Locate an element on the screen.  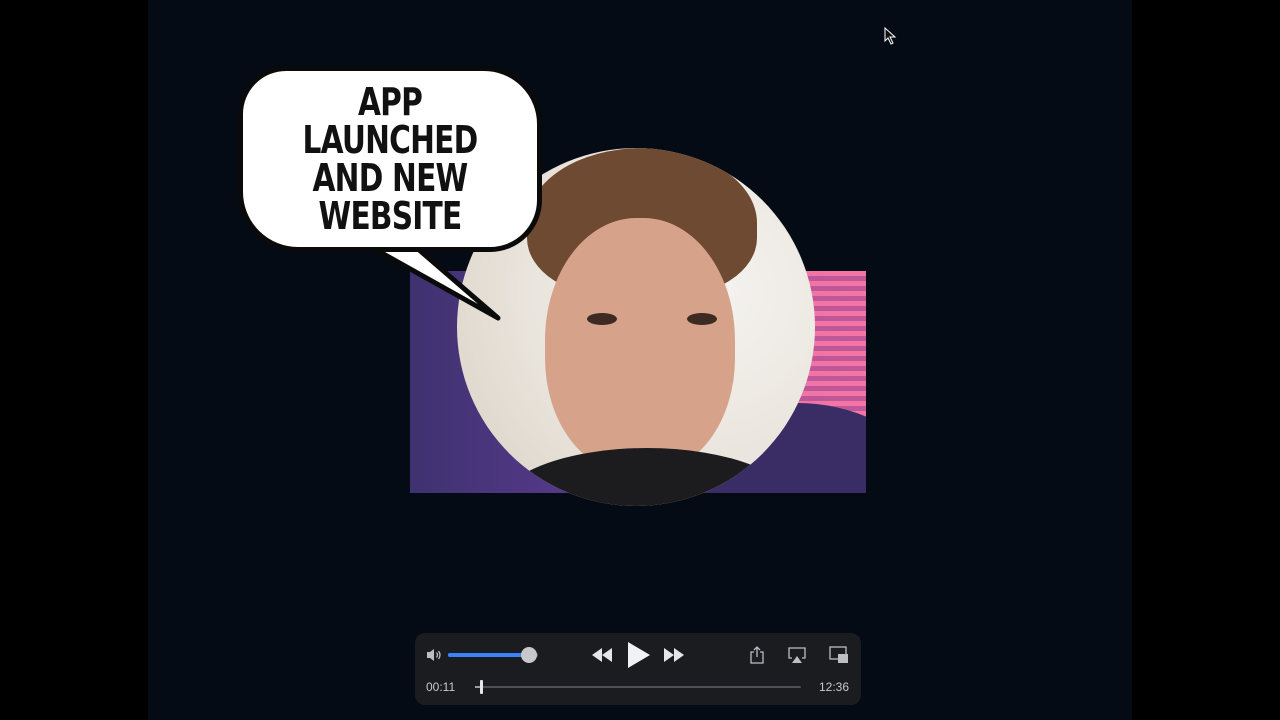
airplay-icon is located at coordinates (797, 655).